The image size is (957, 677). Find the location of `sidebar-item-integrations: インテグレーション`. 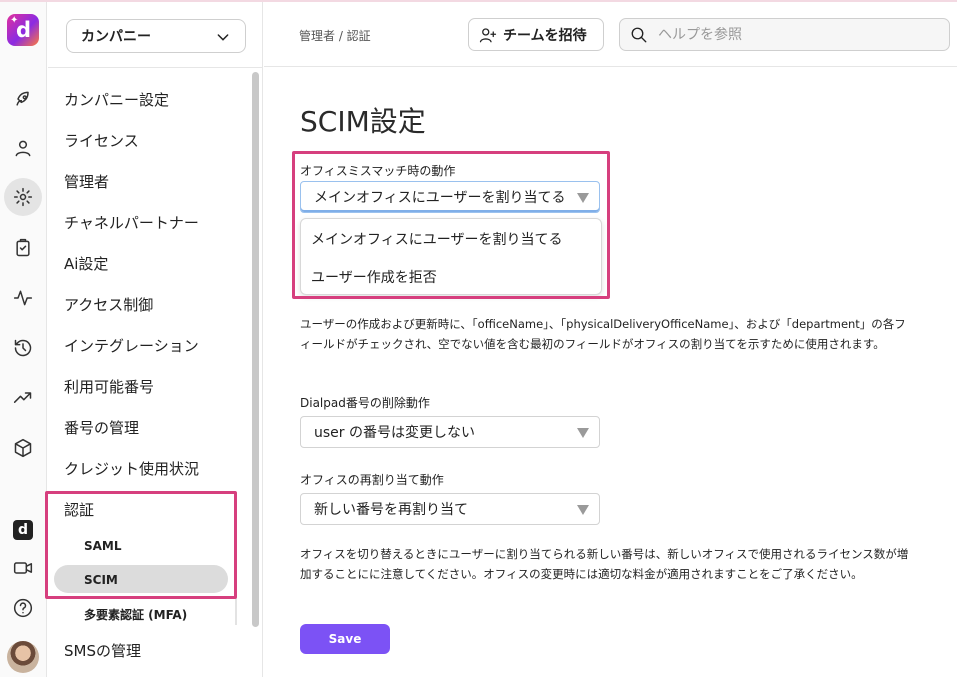

sidebar-item-integrations: インテグレーション is located at coordinates (131, 345).